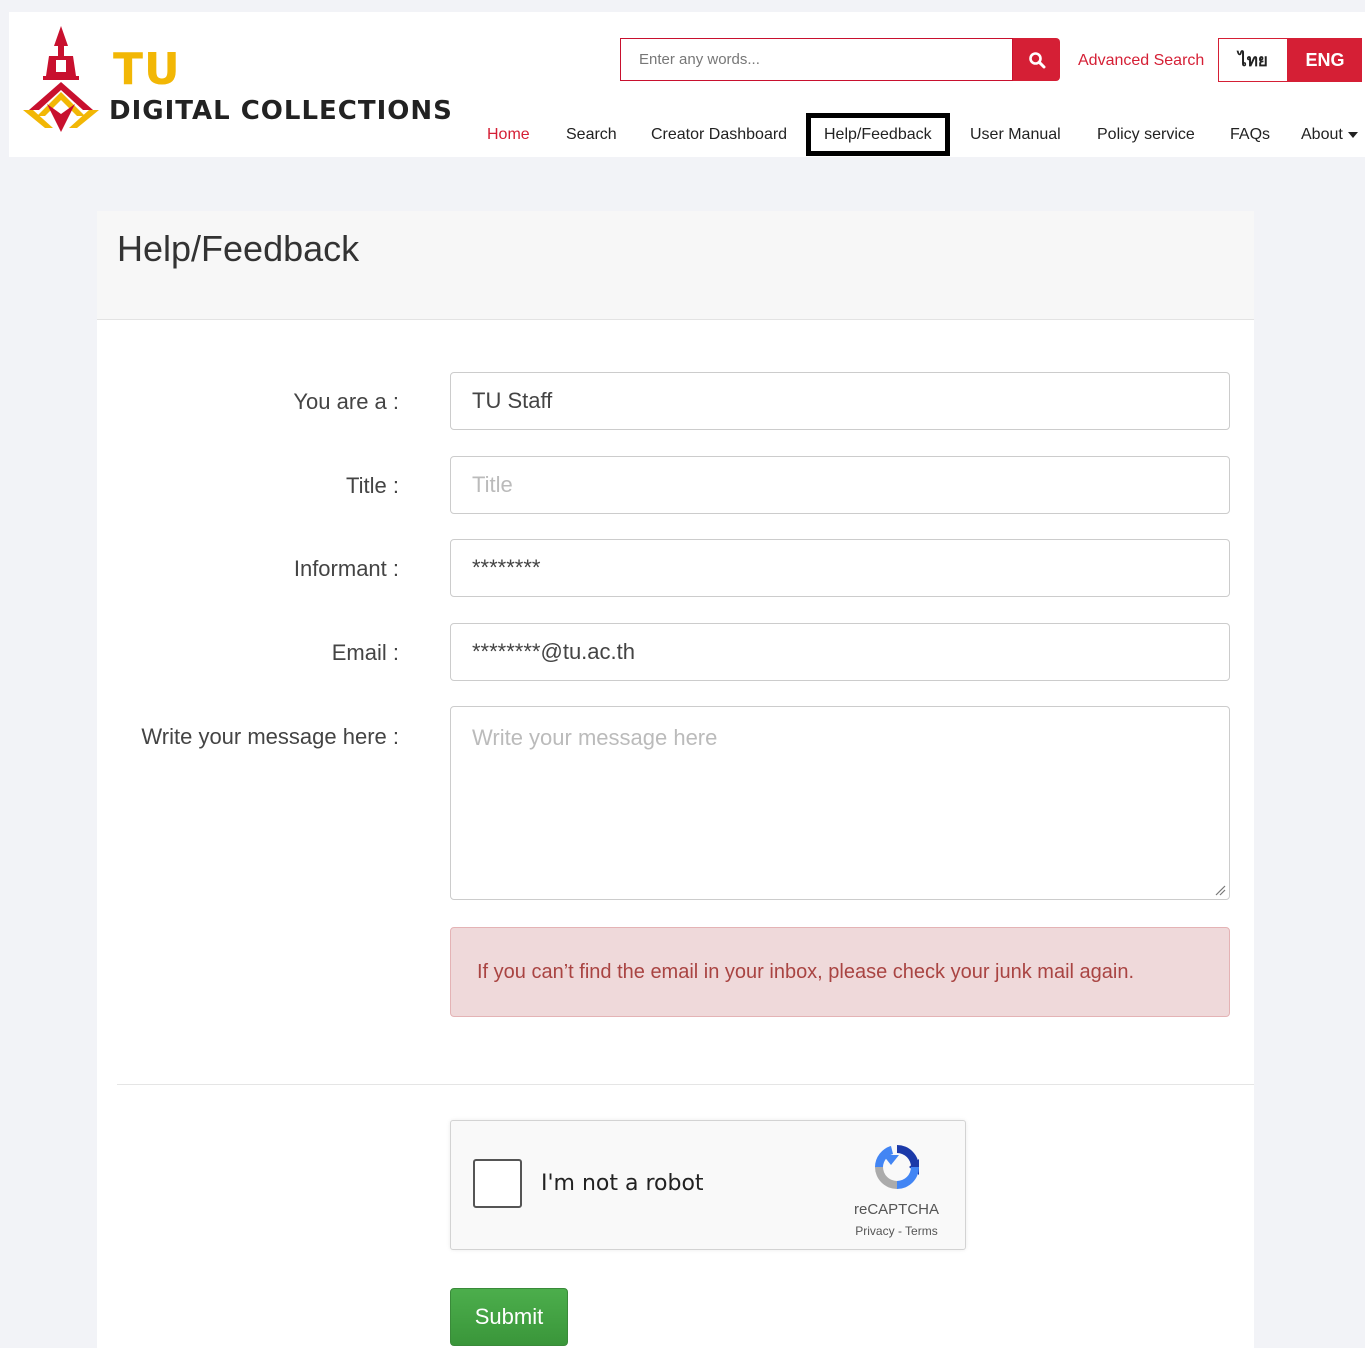 The image size is (1365, 1348). What do you see at coordinates (878, 134) in the screenshot?
I see `nav-help-feedback: Help/Feedback` at bounding box center [878, 134].